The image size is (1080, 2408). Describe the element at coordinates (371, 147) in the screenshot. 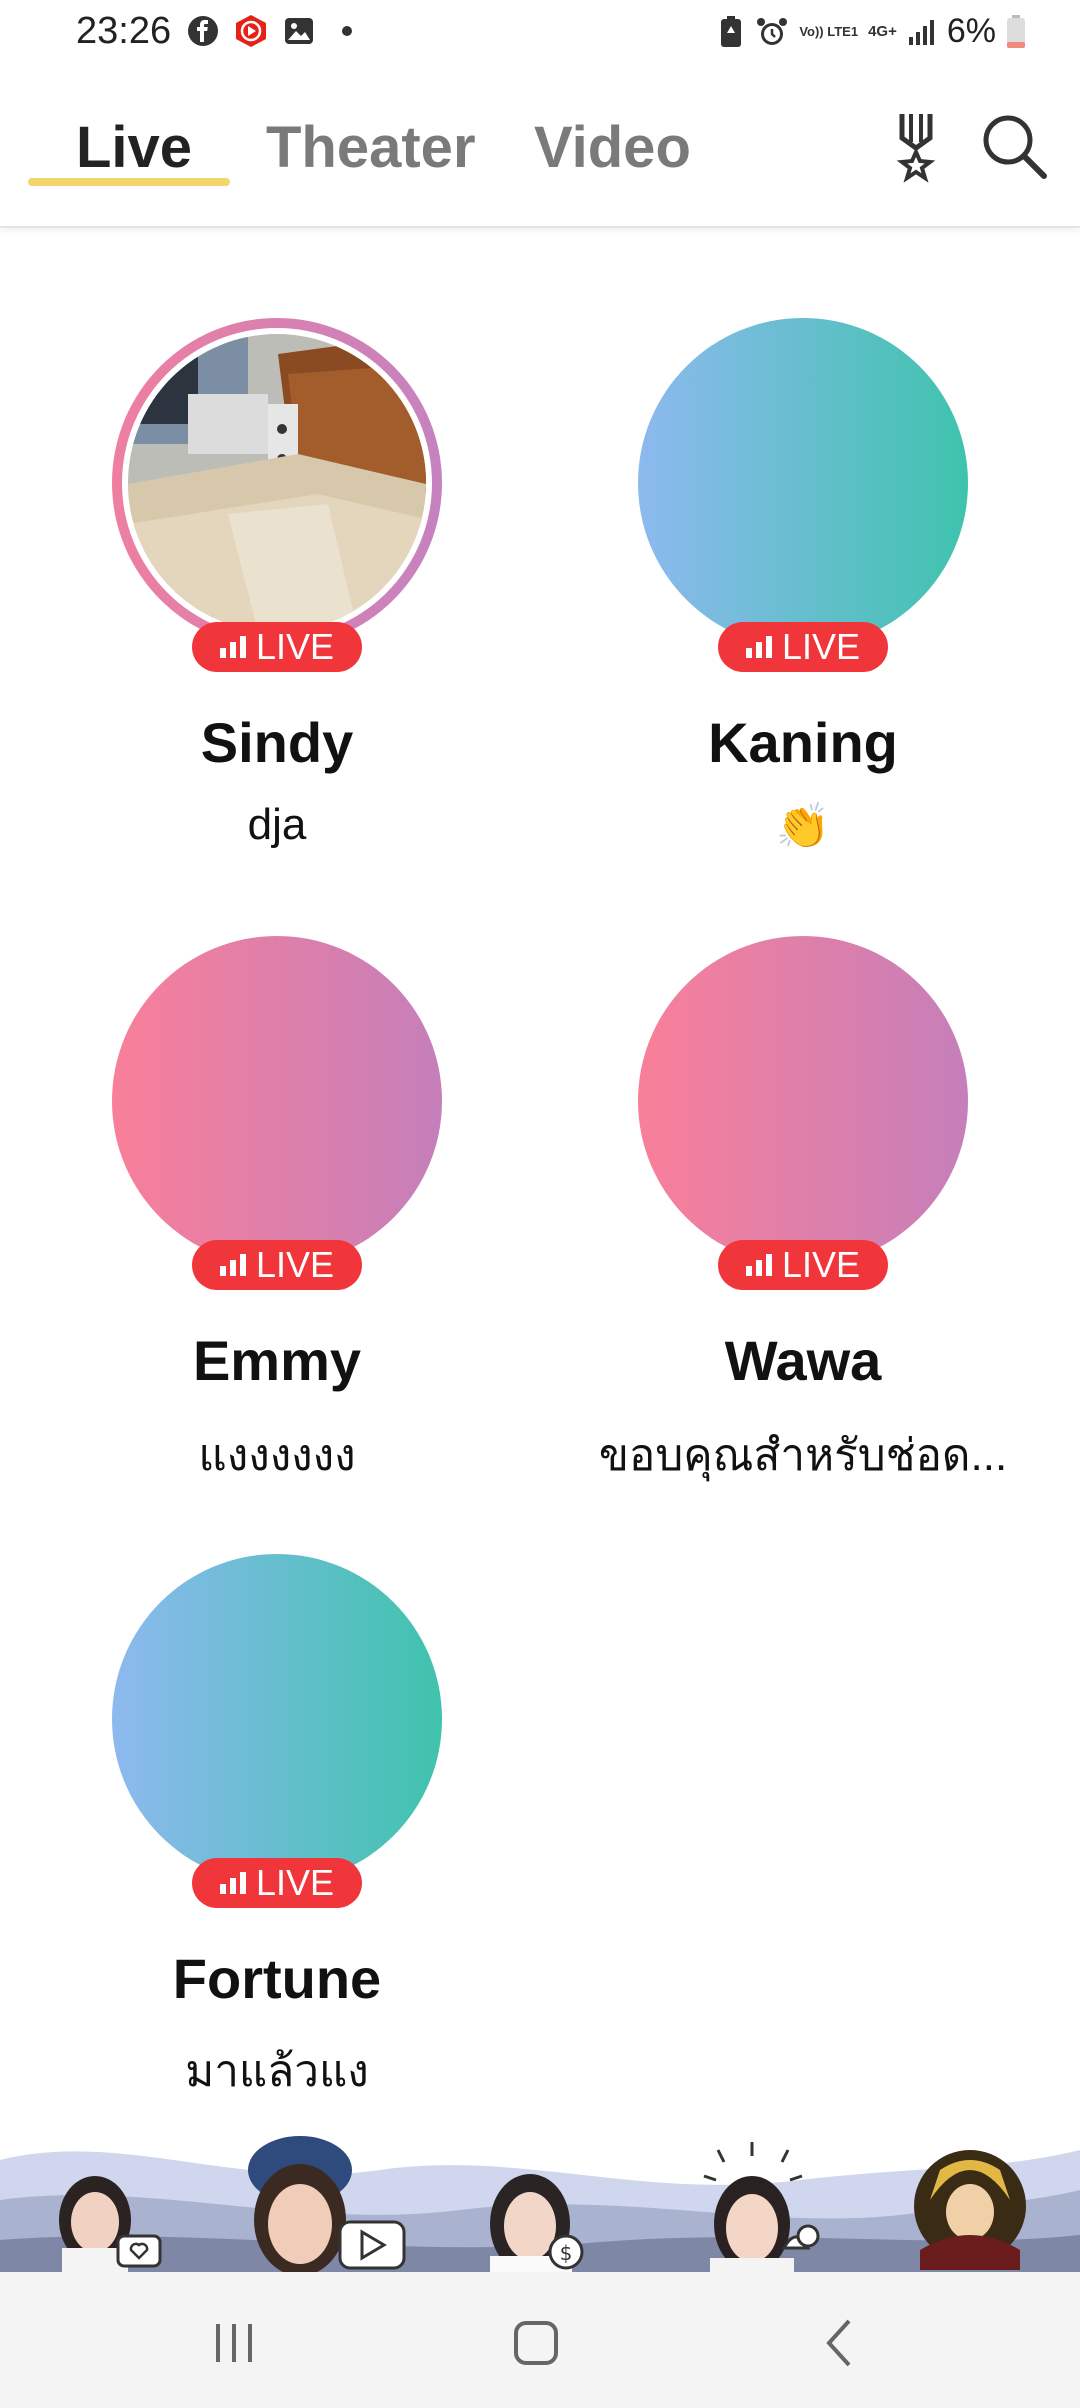

I see `tab-theater: Theater` at that location.